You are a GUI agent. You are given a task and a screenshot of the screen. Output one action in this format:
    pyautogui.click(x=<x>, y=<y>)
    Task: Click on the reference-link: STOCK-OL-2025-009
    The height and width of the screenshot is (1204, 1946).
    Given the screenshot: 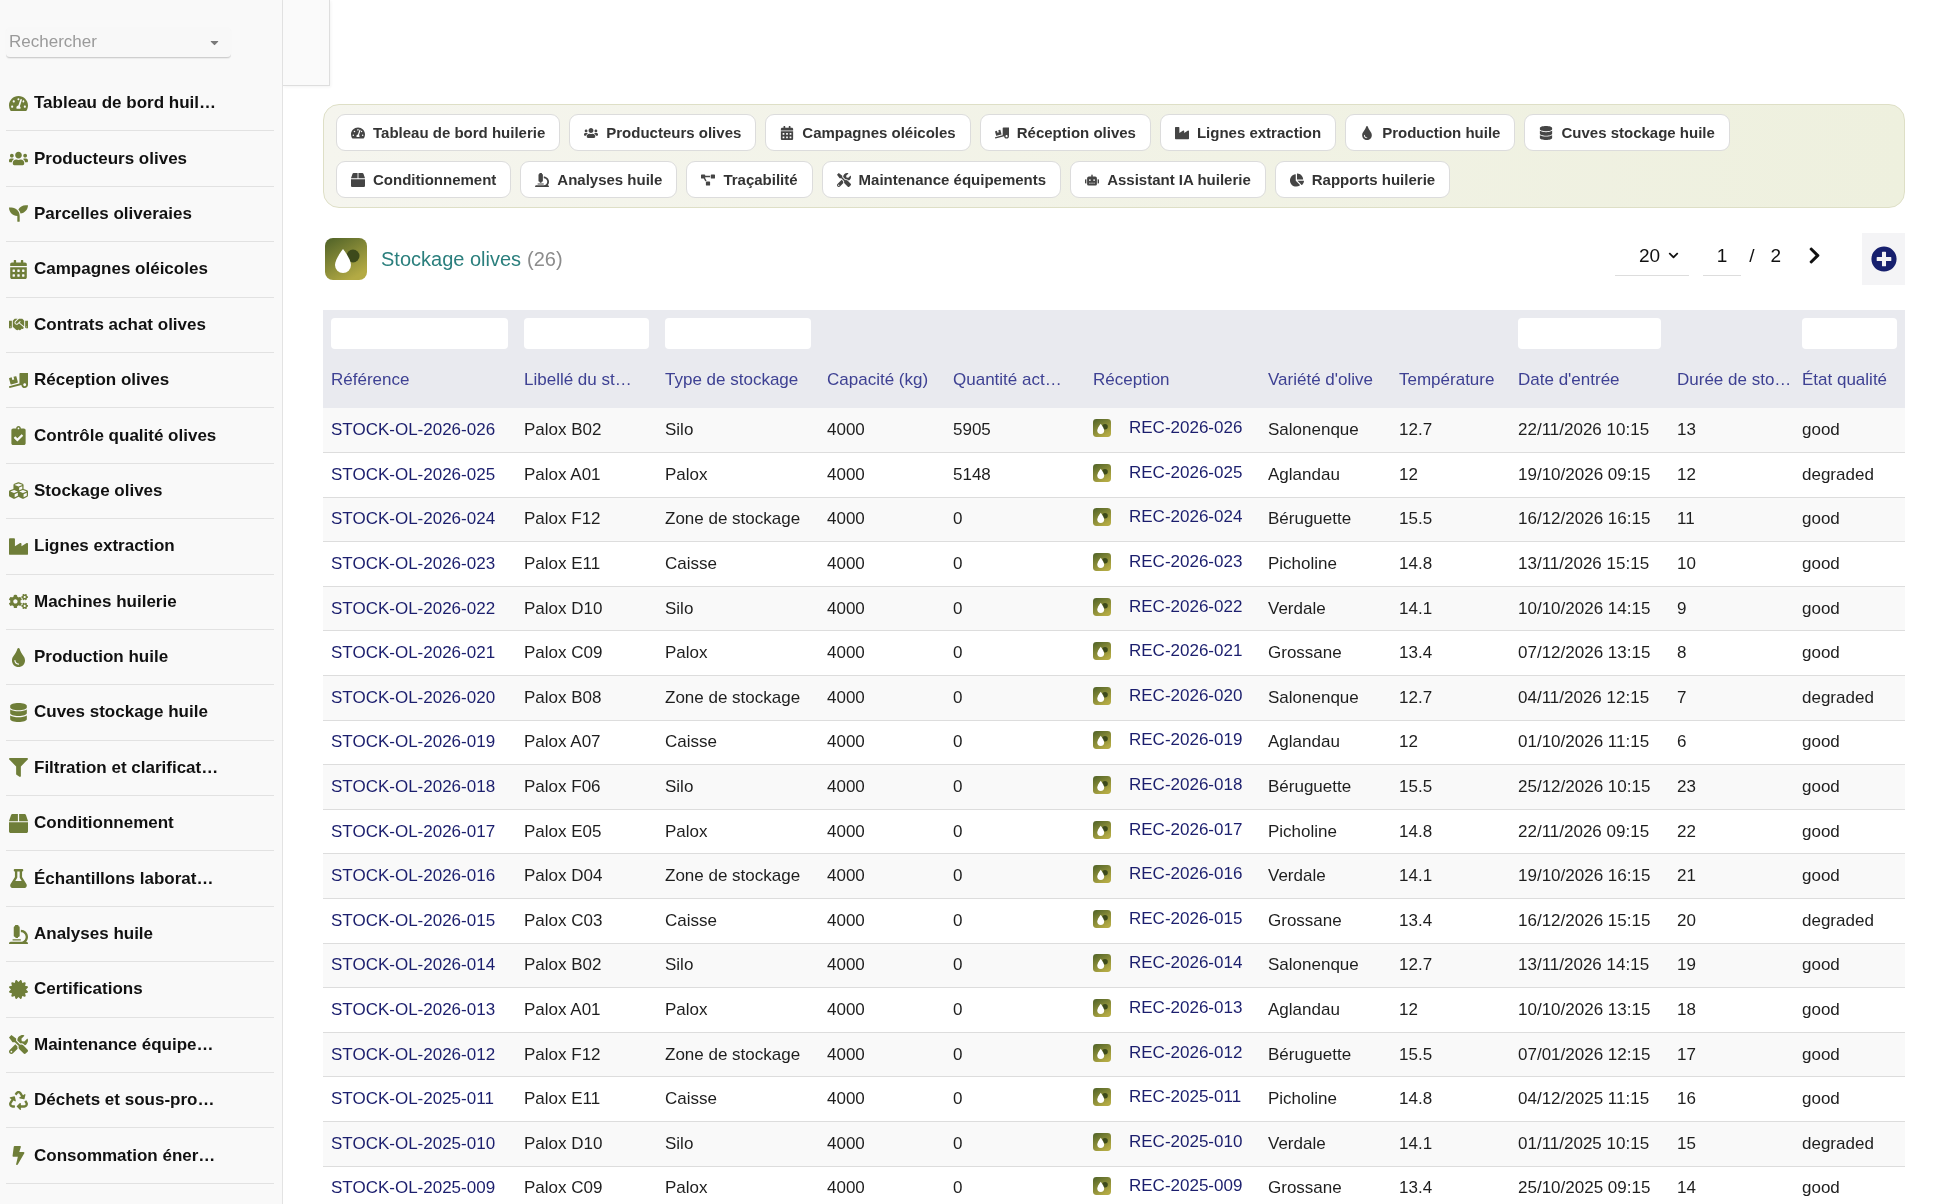 What is the action you would take?
    pyautogui.click(x=413, y=1188)
    